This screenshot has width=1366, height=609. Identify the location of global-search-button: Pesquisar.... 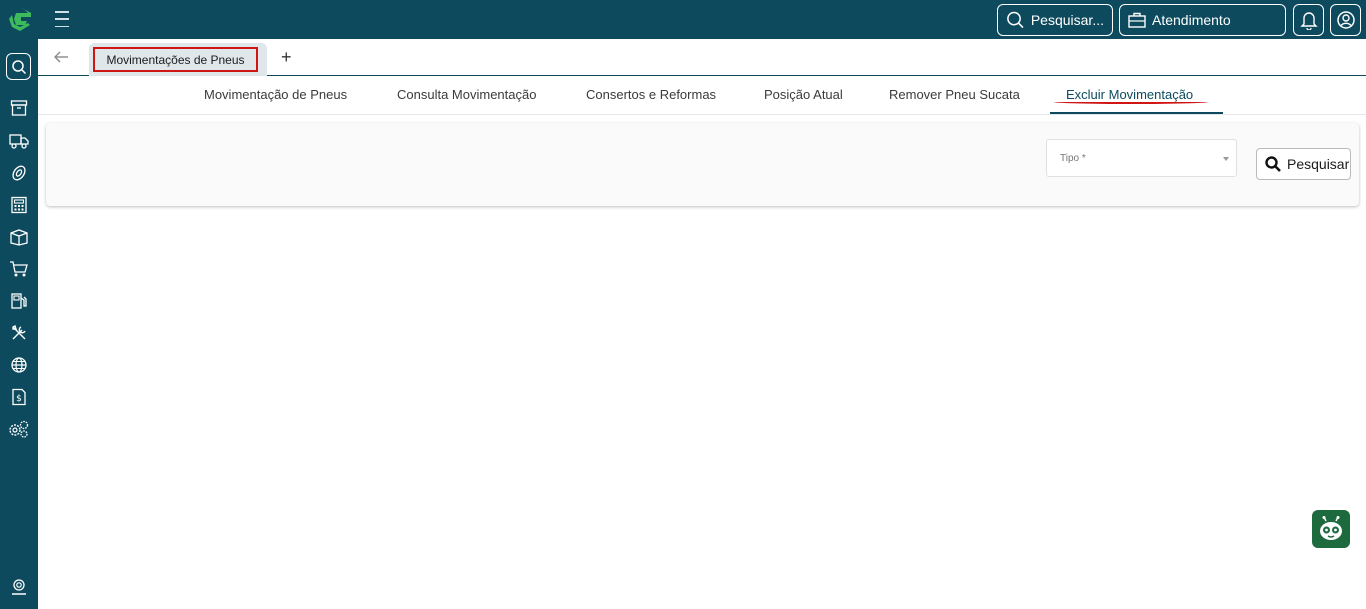
(1055, 20).